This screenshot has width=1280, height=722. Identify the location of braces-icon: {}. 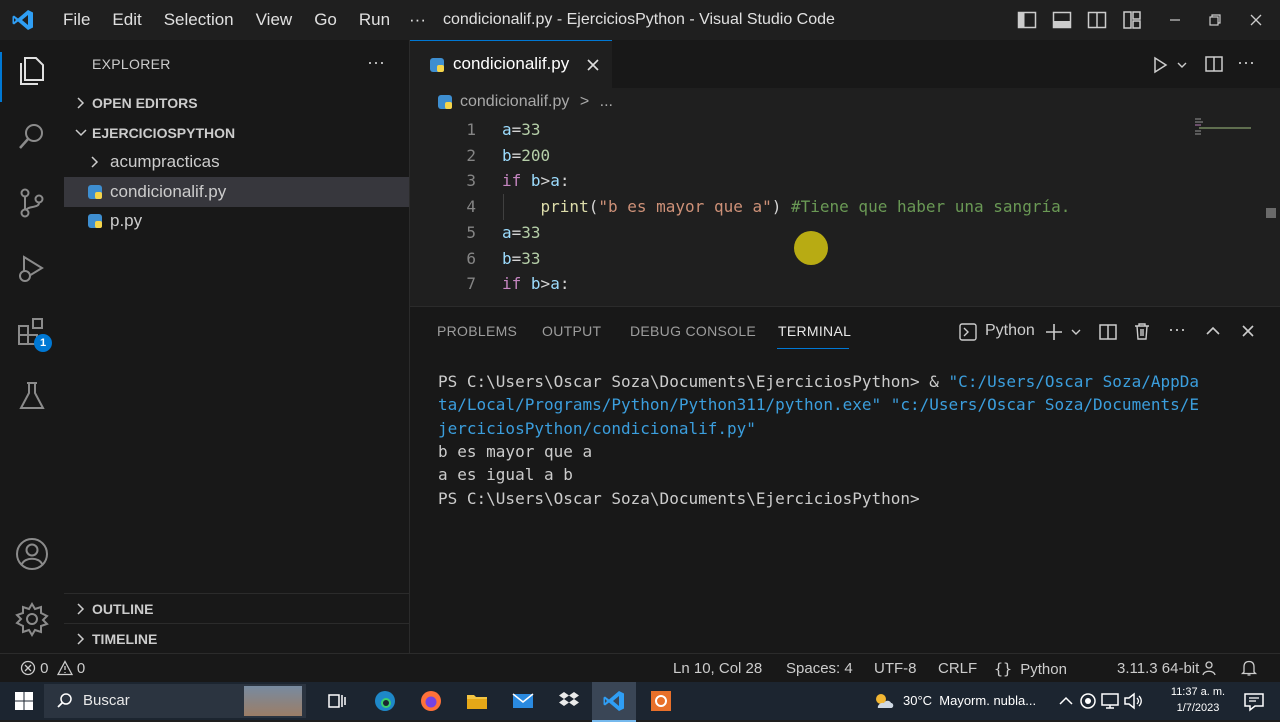
(1003, 669).